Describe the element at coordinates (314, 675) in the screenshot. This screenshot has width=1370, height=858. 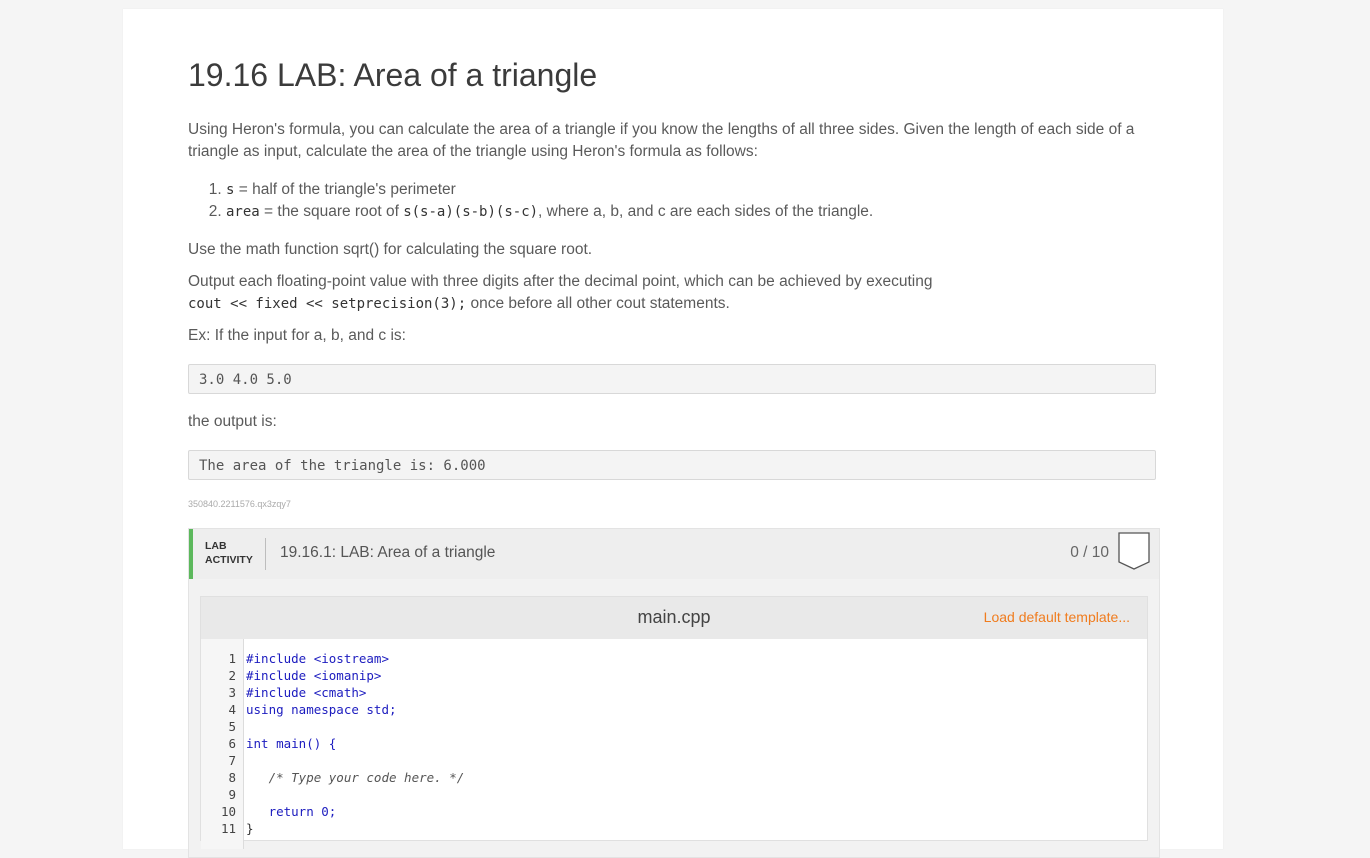
I see `line-code: #include <iomanip>` at that location.